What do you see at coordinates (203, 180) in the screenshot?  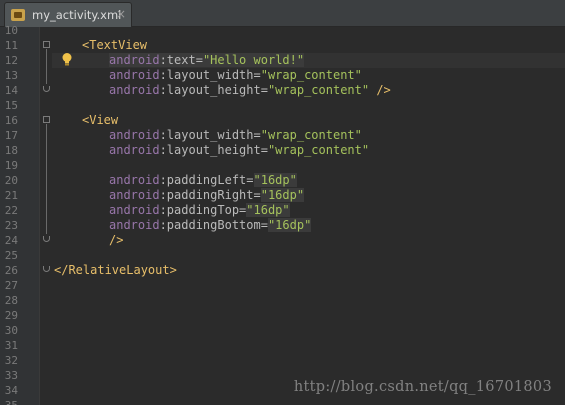 I see `code-line-20: android:paddingLeft="16dp"` at bounding box center [203, 180].